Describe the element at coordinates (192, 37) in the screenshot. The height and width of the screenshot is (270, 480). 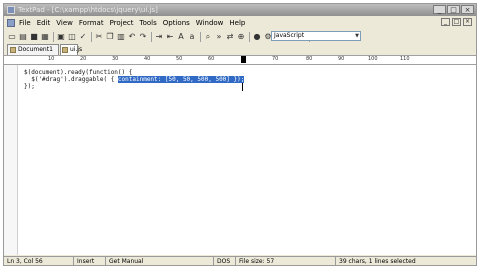
I see `lowercase-icon: a` at that location.